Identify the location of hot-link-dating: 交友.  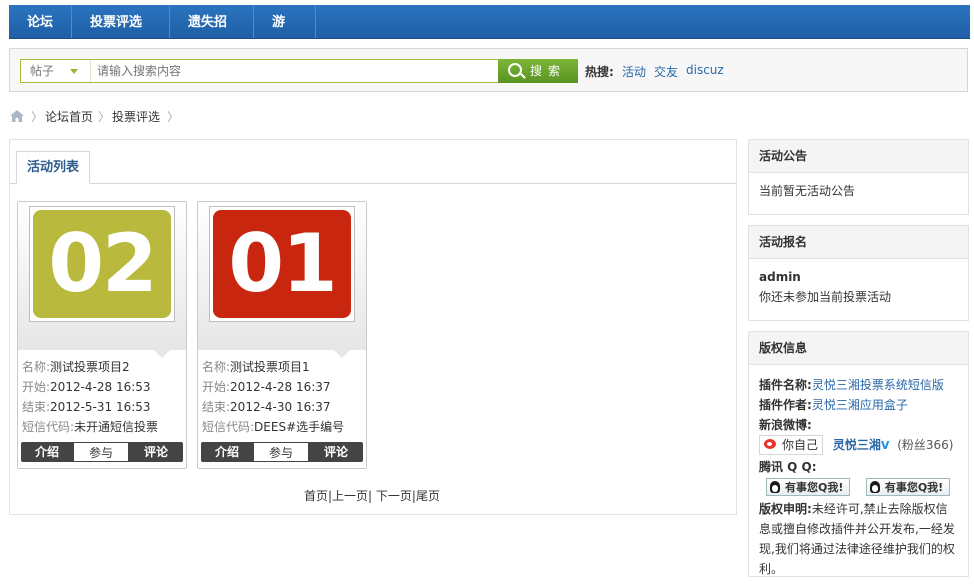
(666, 71).